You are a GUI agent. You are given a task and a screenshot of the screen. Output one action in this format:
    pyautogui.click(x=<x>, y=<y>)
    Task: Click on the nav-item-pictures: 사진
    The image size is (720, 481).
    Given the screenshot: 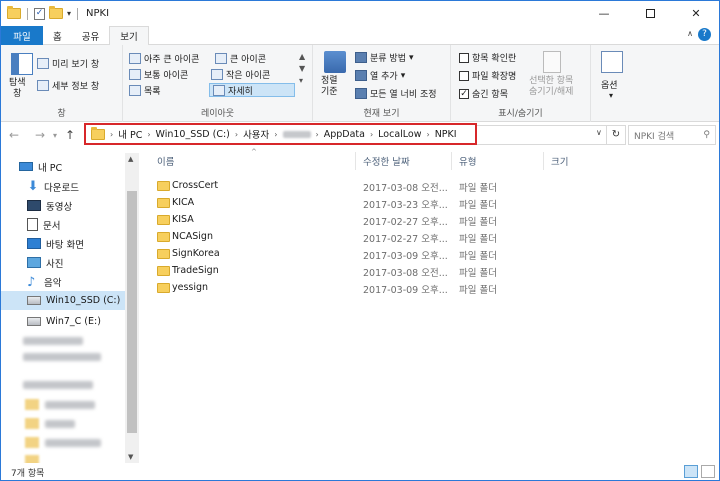 What is the action you would take?
    pyautogui.click(x=64, y=262)
    